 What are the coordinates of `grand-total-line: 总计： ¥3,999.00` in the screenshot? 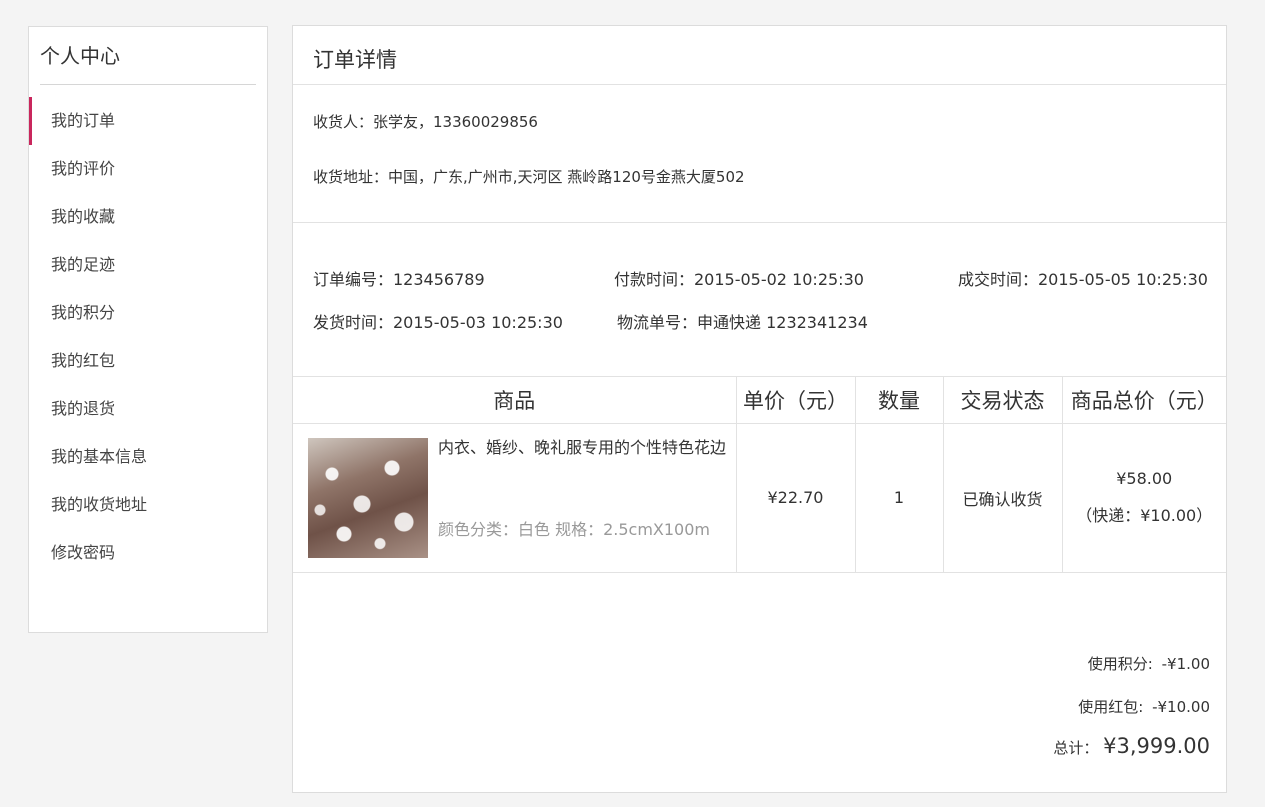 It's located at (1131, 746).